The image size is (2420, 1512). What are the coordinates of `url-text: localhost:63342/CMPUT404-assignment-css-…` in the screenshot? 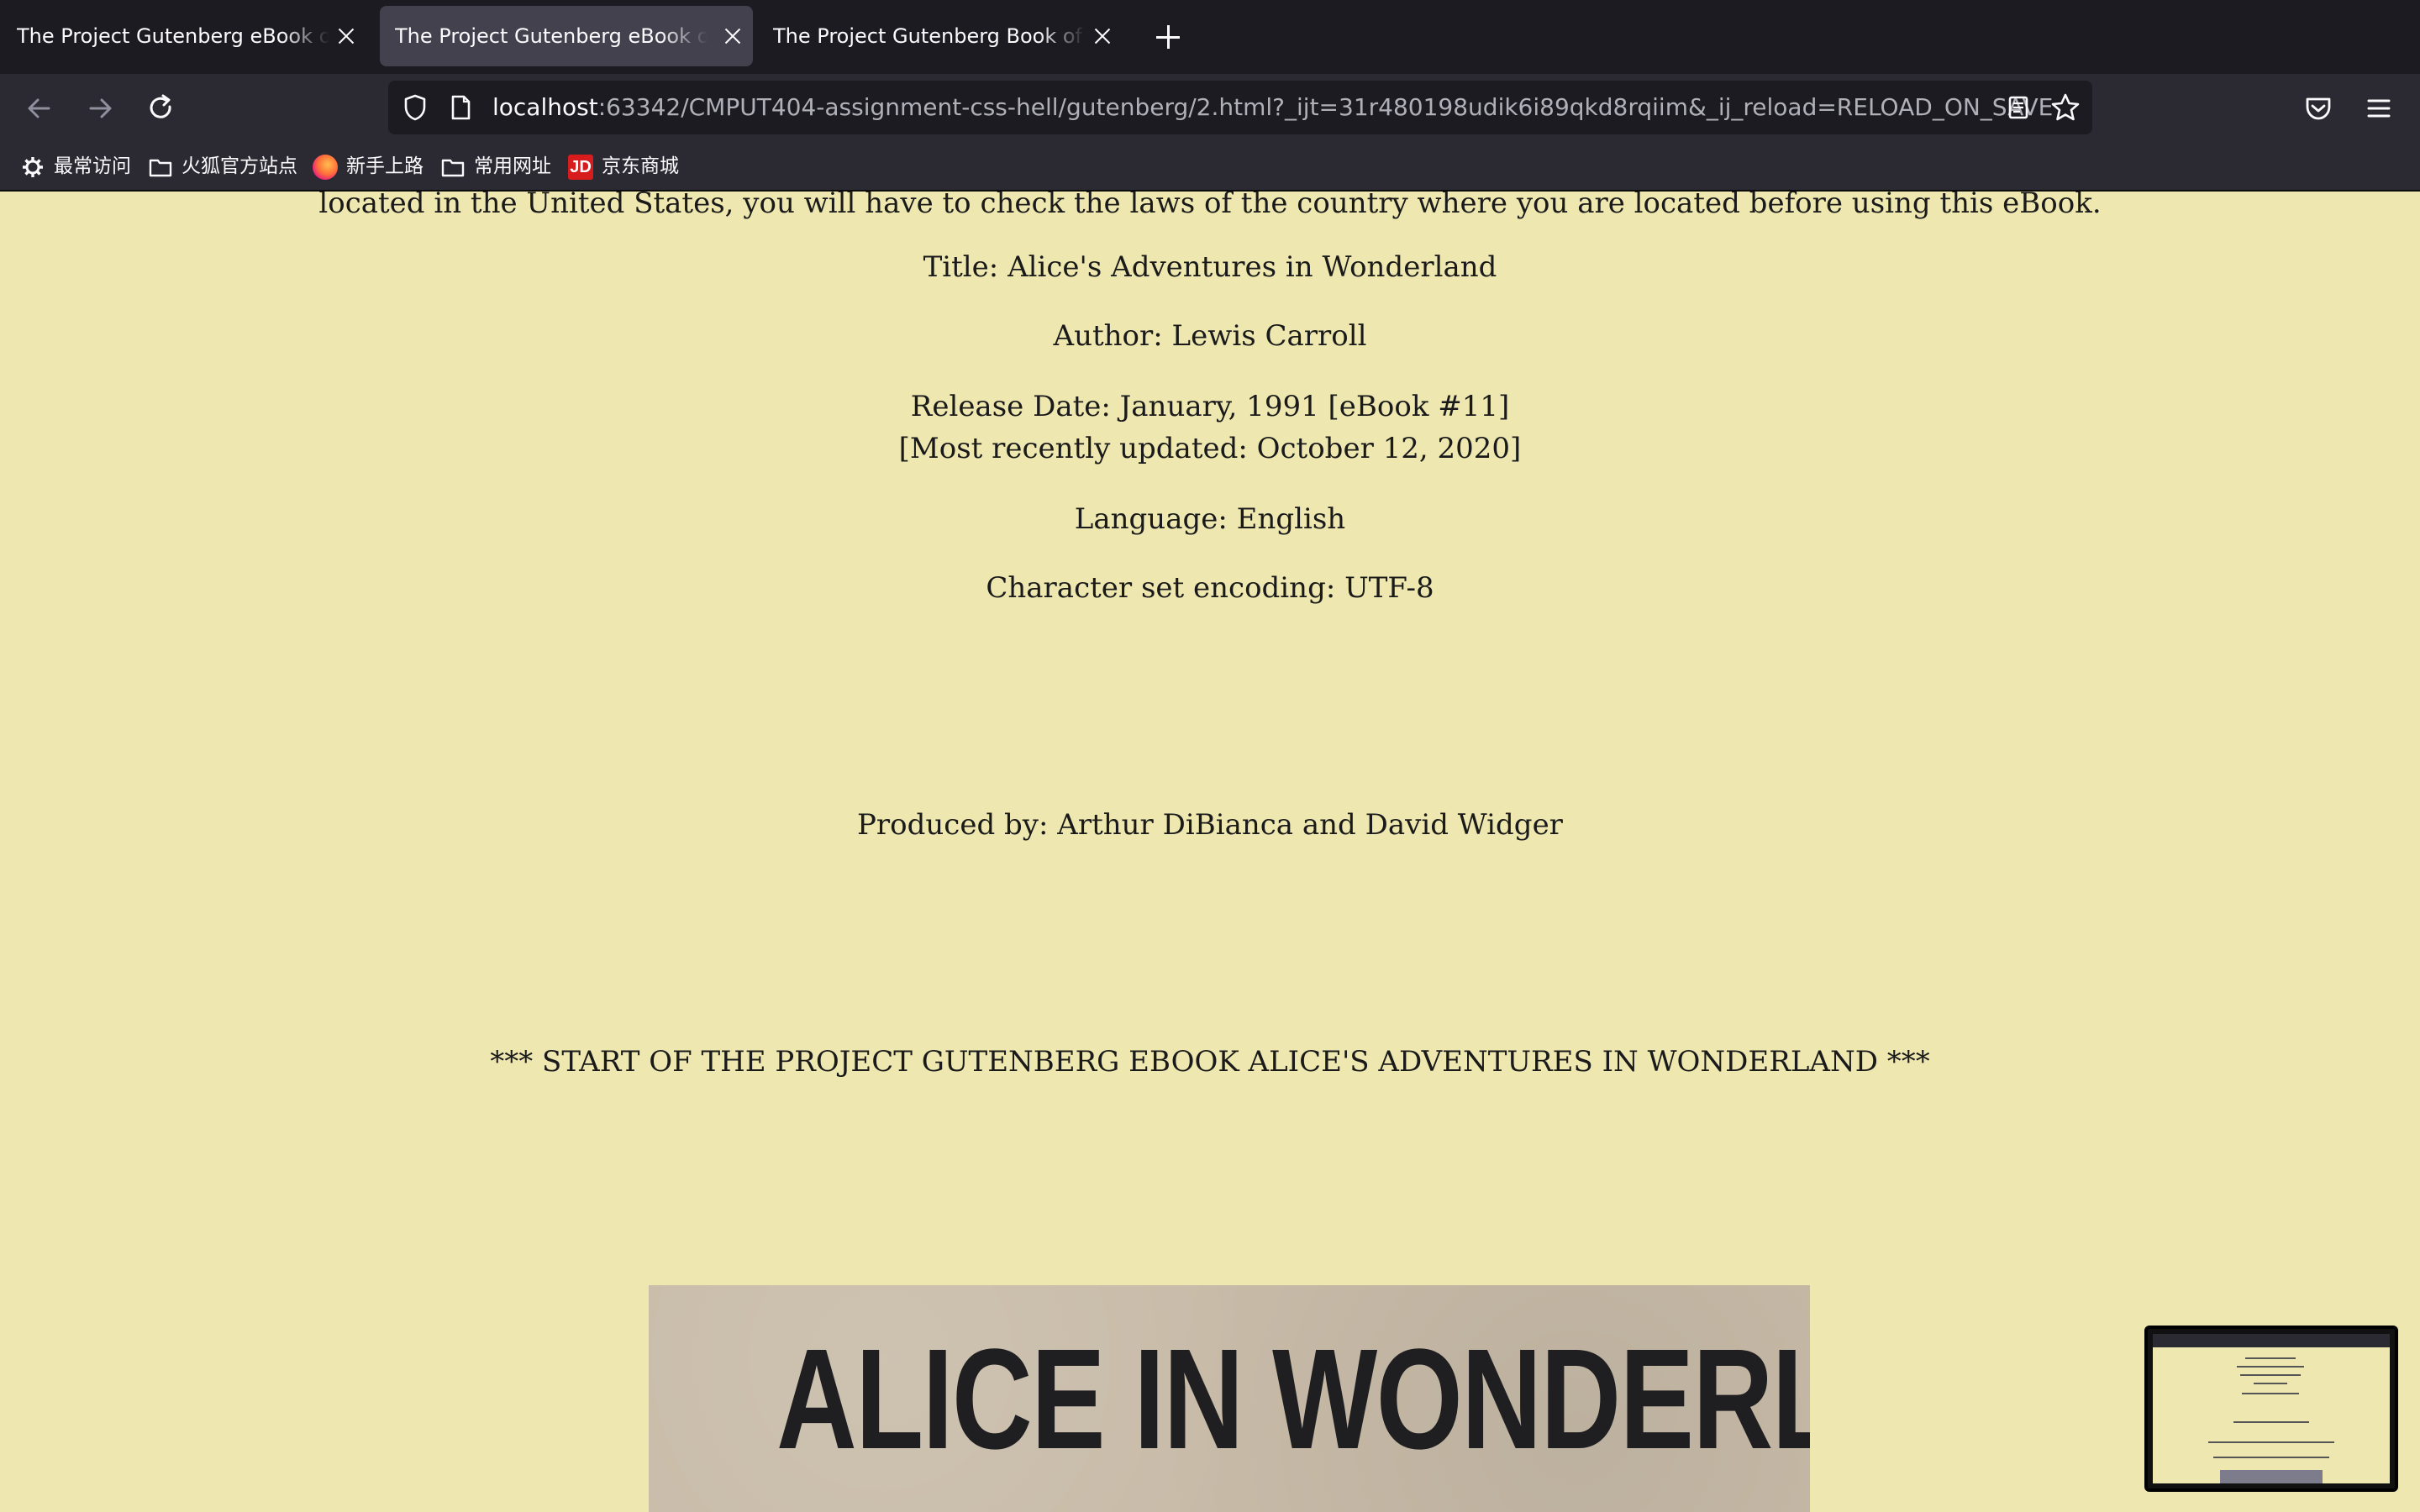 It's located at (1272, 107).